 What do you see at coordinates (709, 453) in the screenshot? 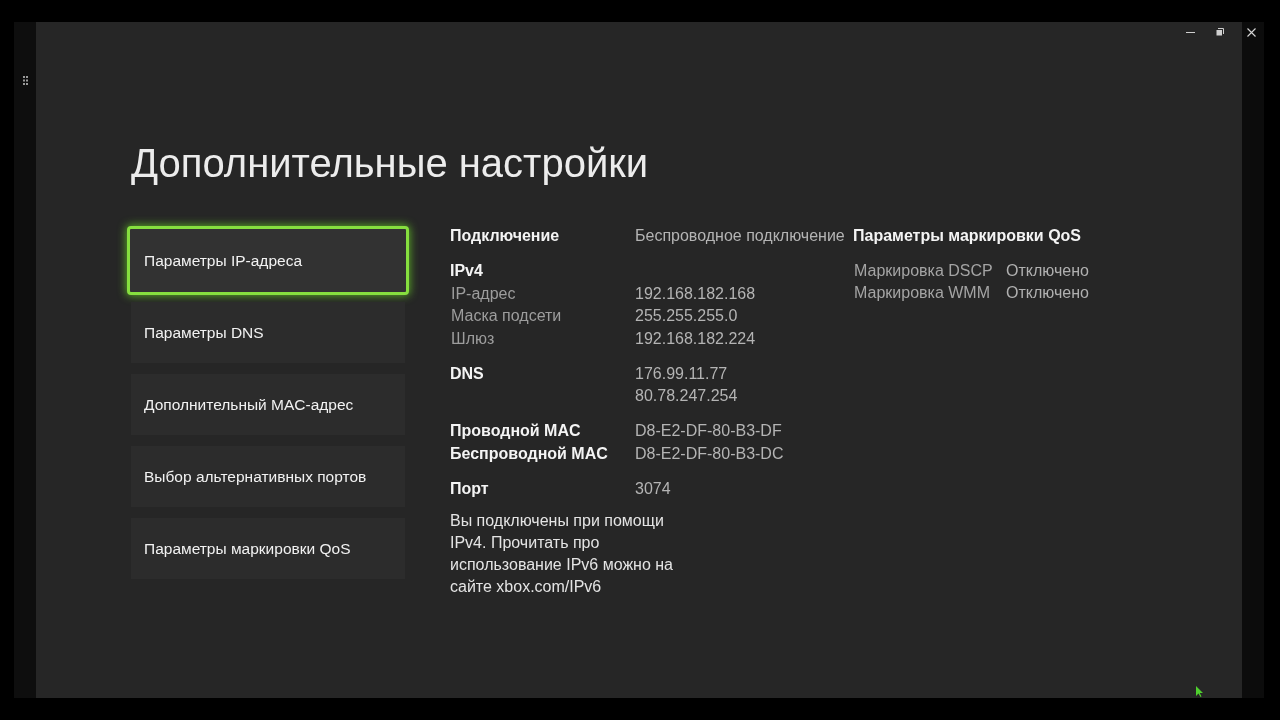
I see `field-value: D8-E2-DF-80-B3-DC` at bounding box center [709, 453].